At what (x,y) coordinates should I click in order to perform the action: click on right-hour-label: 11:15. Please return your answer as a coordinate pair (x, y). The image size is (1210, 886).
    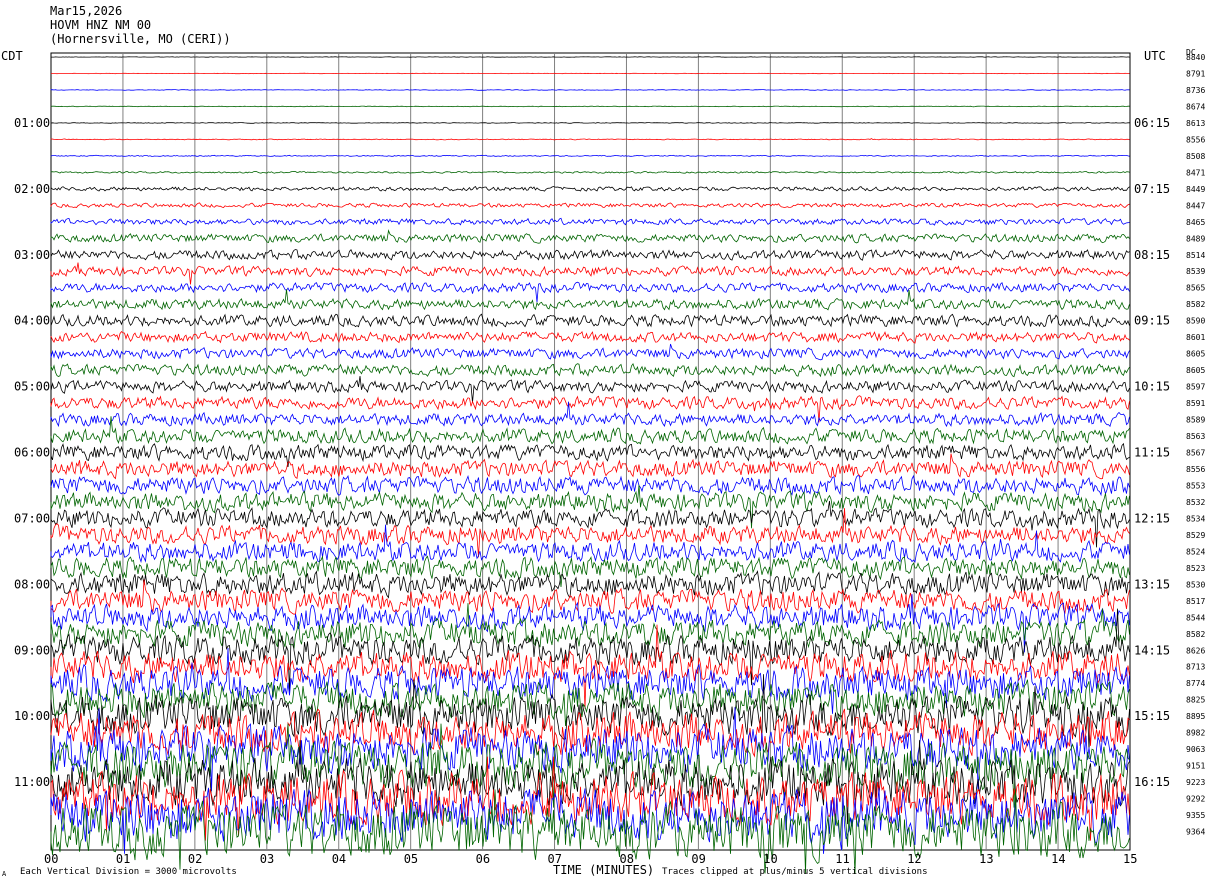
    Looking at the image, I should click on (1152, 453).